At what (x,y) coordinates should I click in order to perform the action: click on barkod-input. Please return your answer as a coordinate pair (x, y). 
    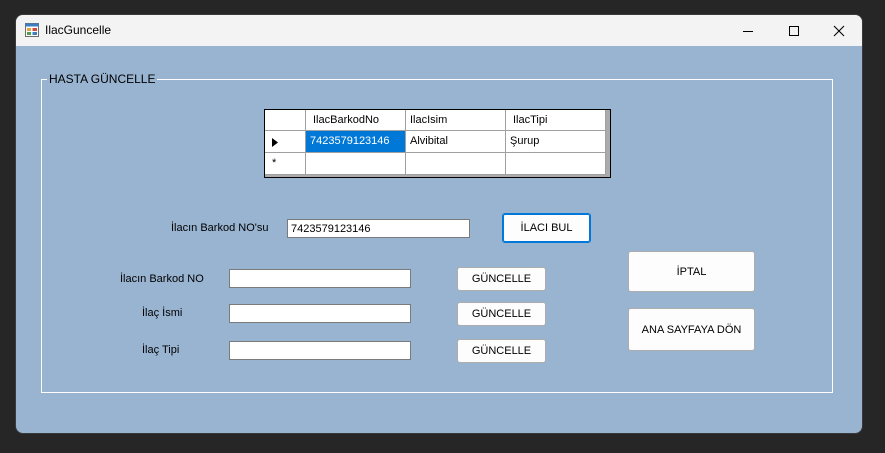
    Looking at the image, I should click on (320, 278).